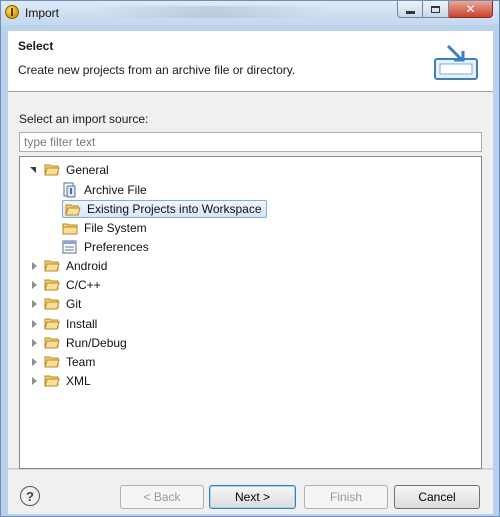  What do you see at coordinates (82, 323) in the screenshot?
I see `tree-item-label: Install` at bounding box center [82, 323].